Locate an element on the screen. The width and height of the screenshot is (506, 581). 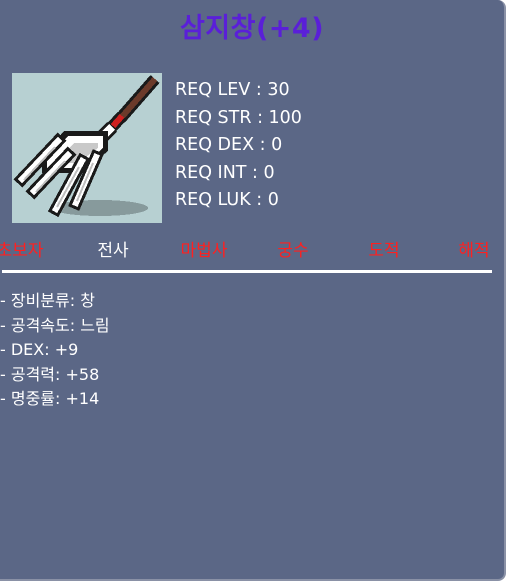
job-thief: 도적 is located at coordinates (384, 251).